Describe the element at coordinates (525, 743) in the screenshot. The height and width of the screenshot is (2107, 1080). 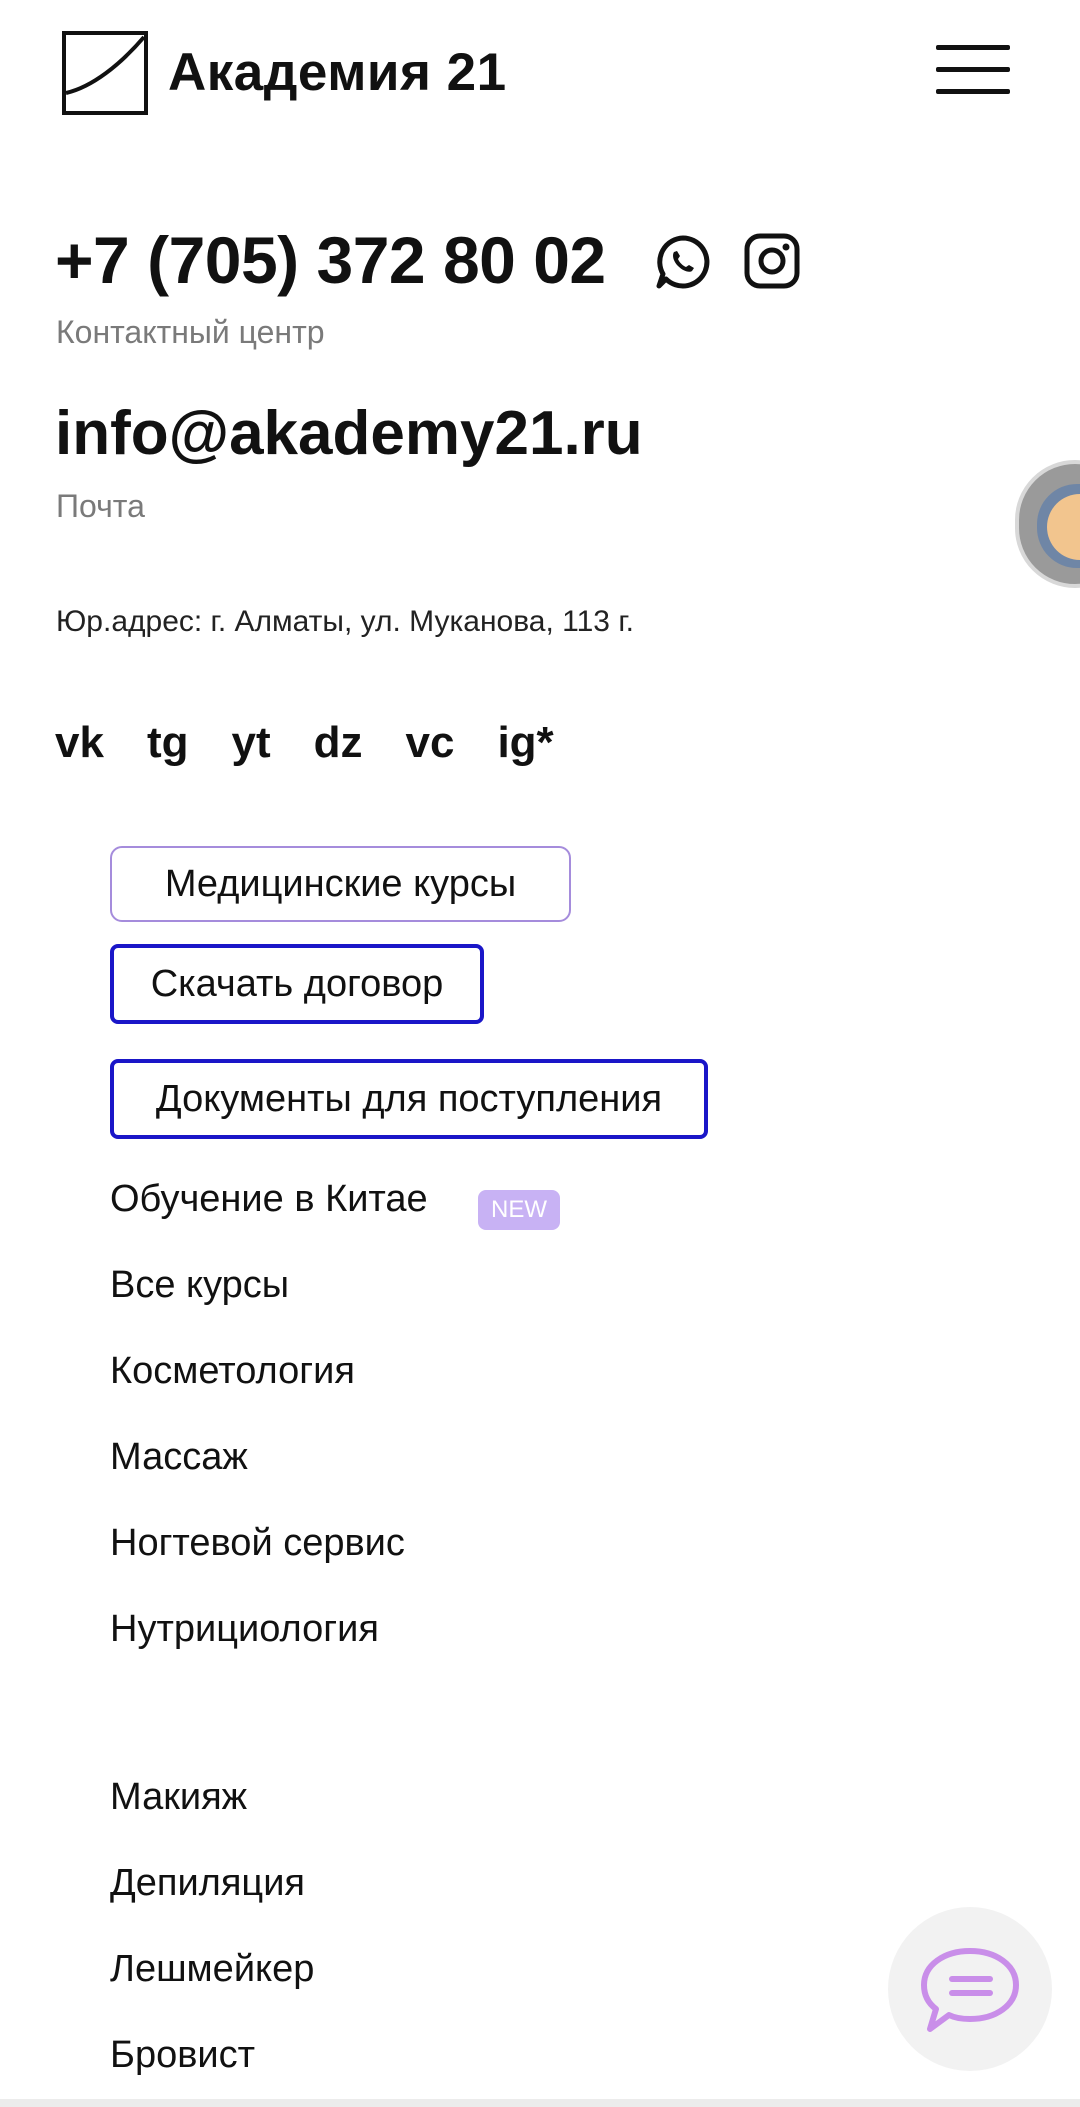
I see `social-link-ig: ig*` at that location.